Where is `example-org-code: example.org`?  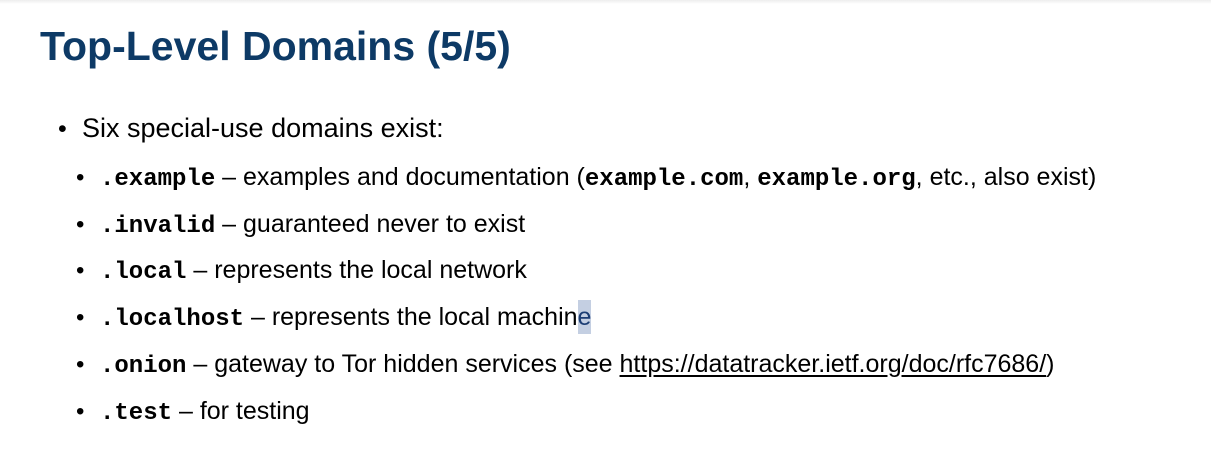
example-org-code: example.org is located at coordinates (836, 179).